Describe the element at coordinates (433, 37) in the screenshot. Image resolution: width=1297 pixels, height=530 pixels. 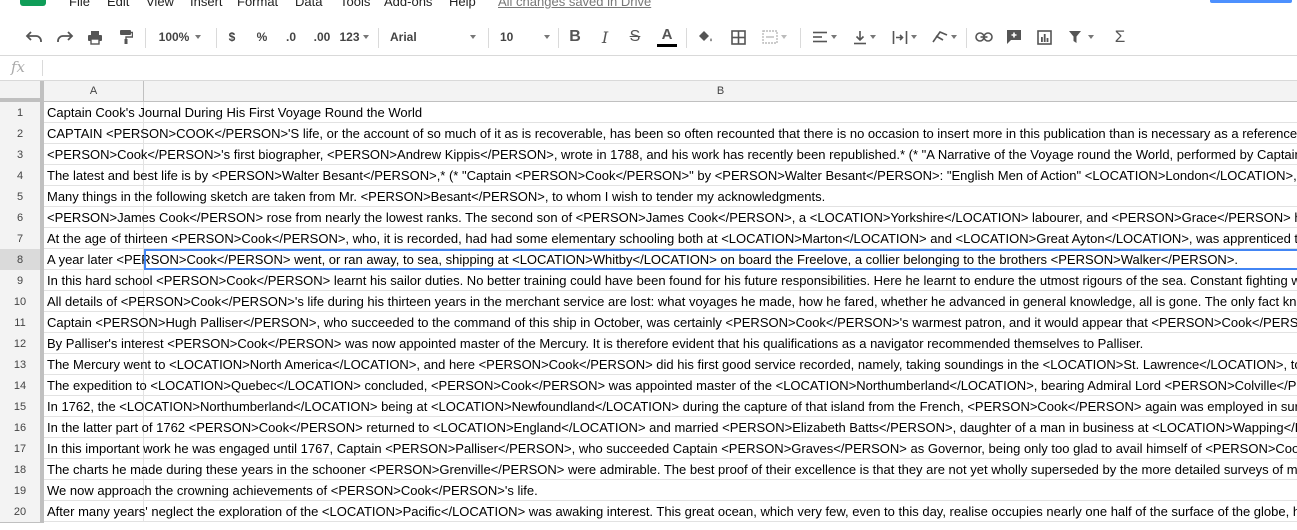
I see `font-family-select: Arial` at that location.